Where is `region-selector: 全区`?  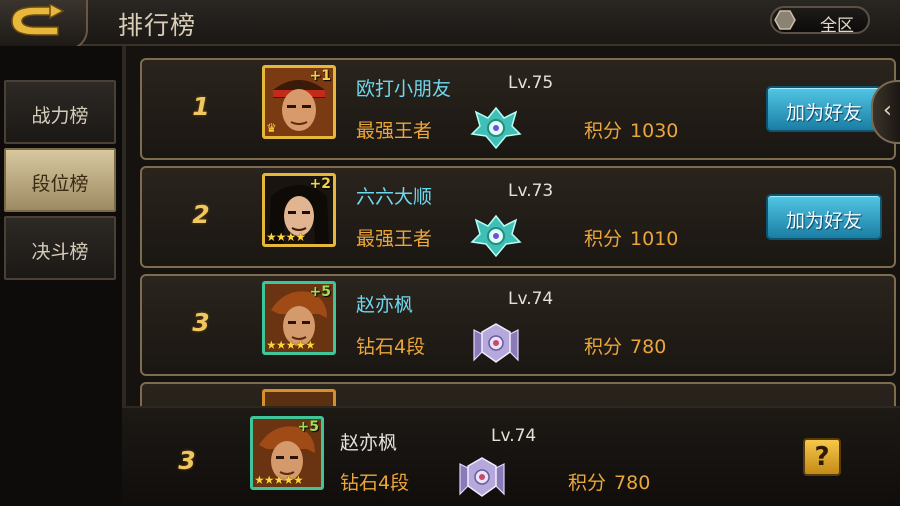
region-selector: 全区 is located at coordinates (820, 21).